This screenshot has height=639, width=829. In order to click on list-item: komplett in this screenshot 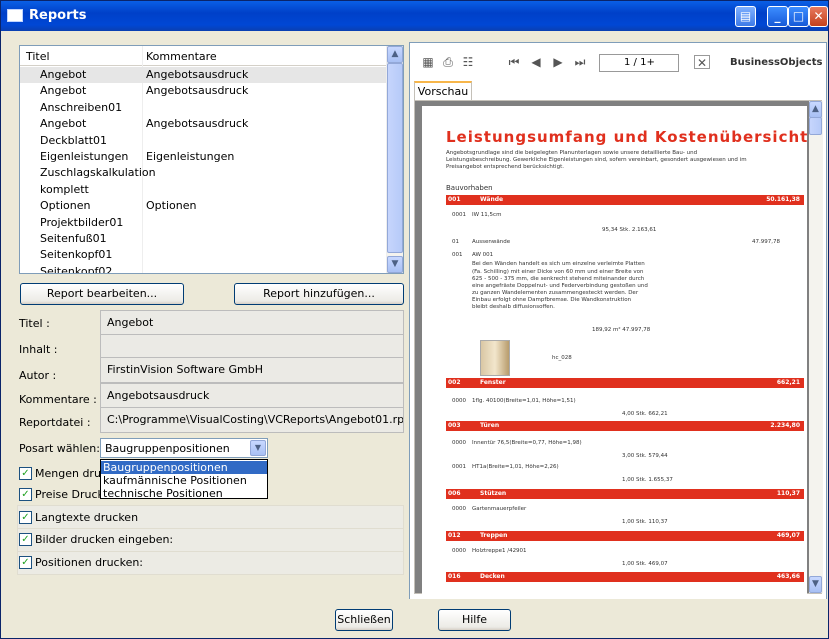, I will do `click(203, 190)`.